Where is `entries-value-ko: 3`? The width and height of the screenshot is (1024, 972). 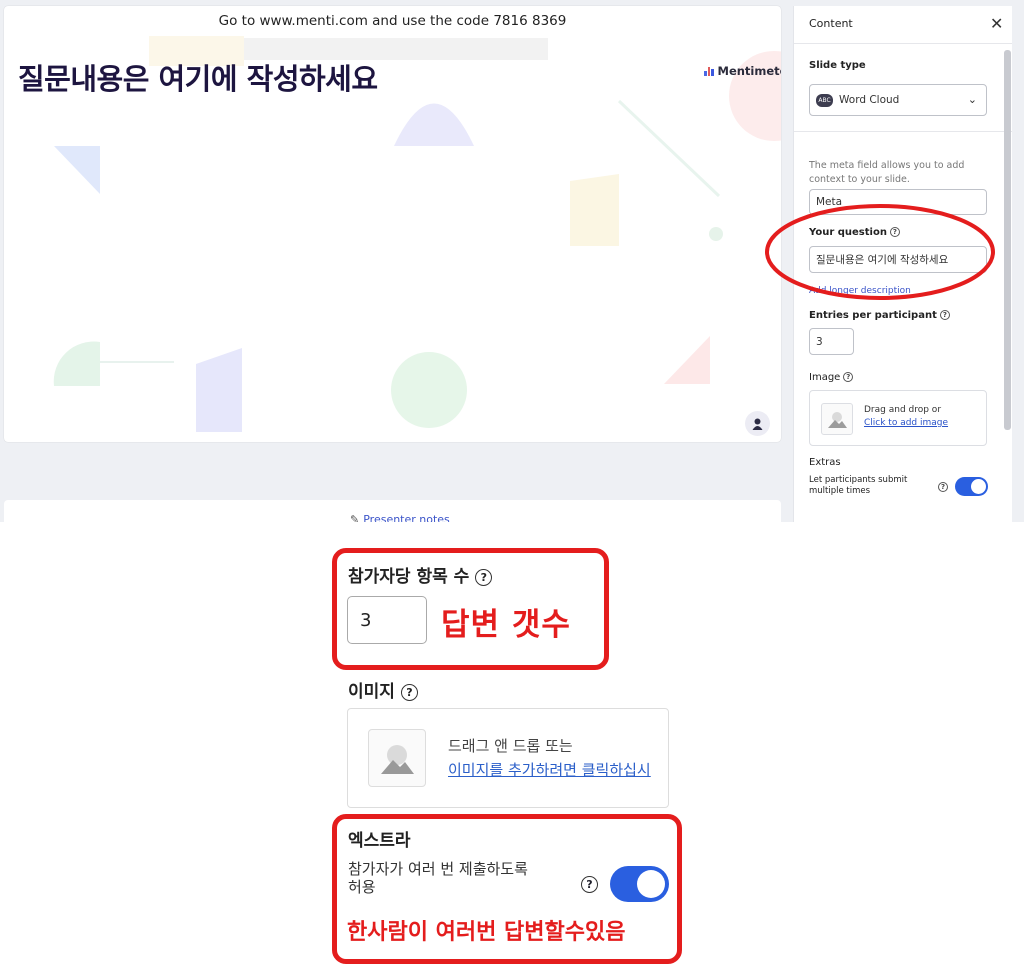
entries-value-ko: 3 is located at coordinates (366, 620).